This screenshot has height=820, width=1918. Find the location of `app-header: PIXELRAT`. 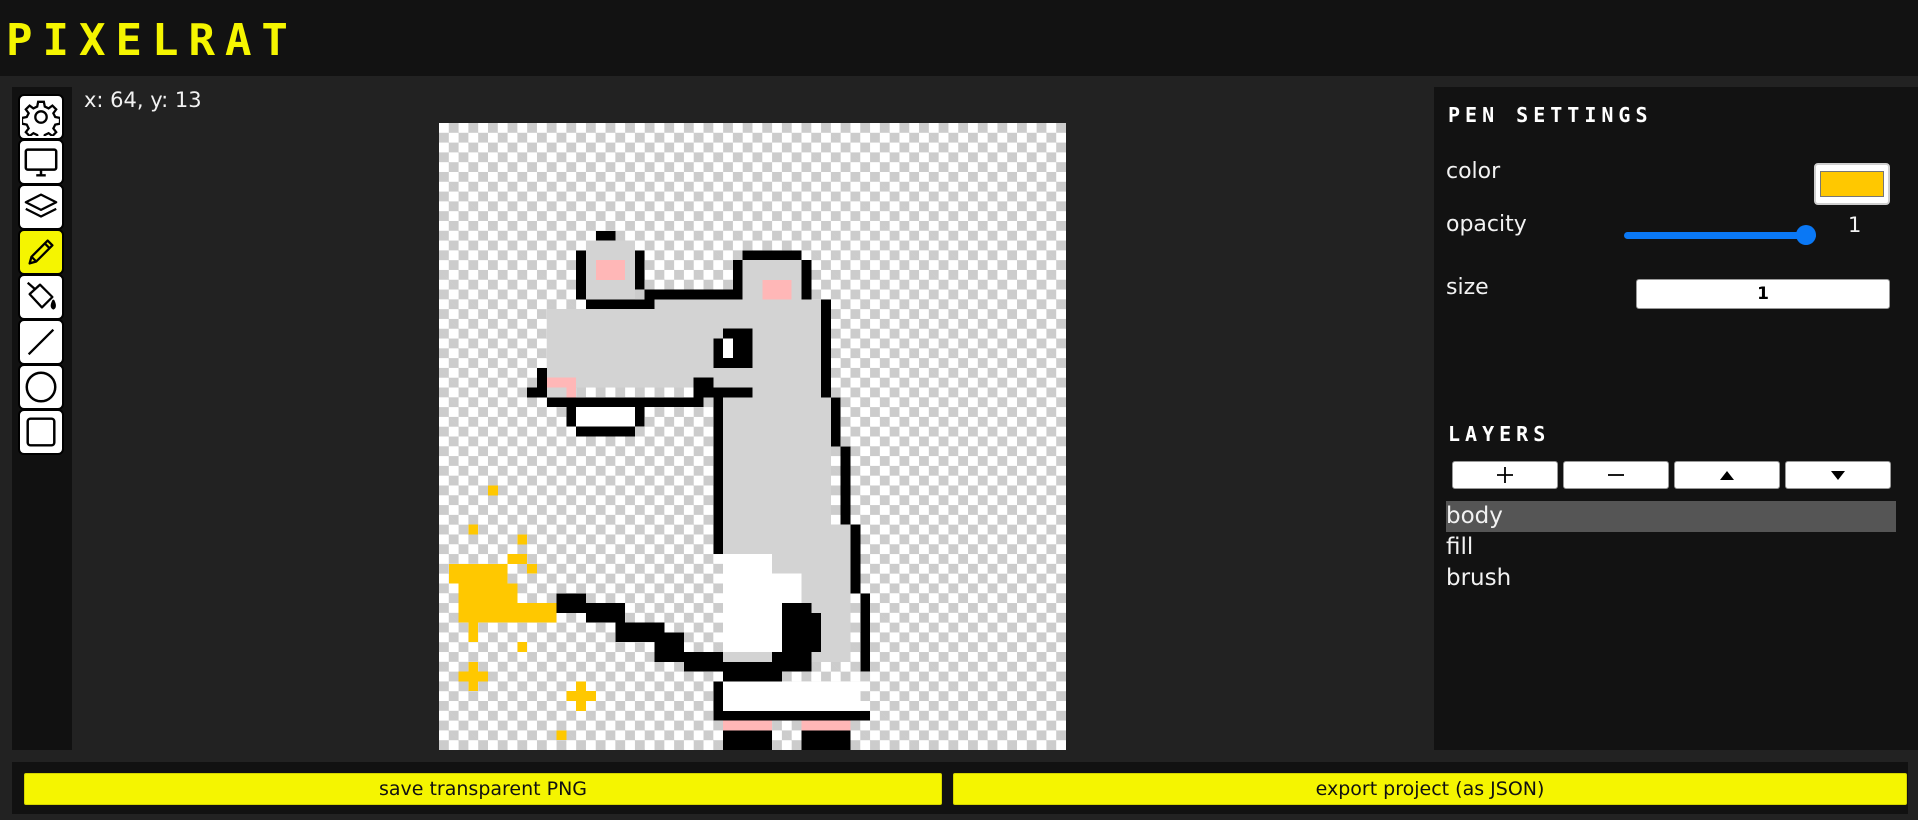

app-header: PIXELRAT is located at coordinates (959, 38).